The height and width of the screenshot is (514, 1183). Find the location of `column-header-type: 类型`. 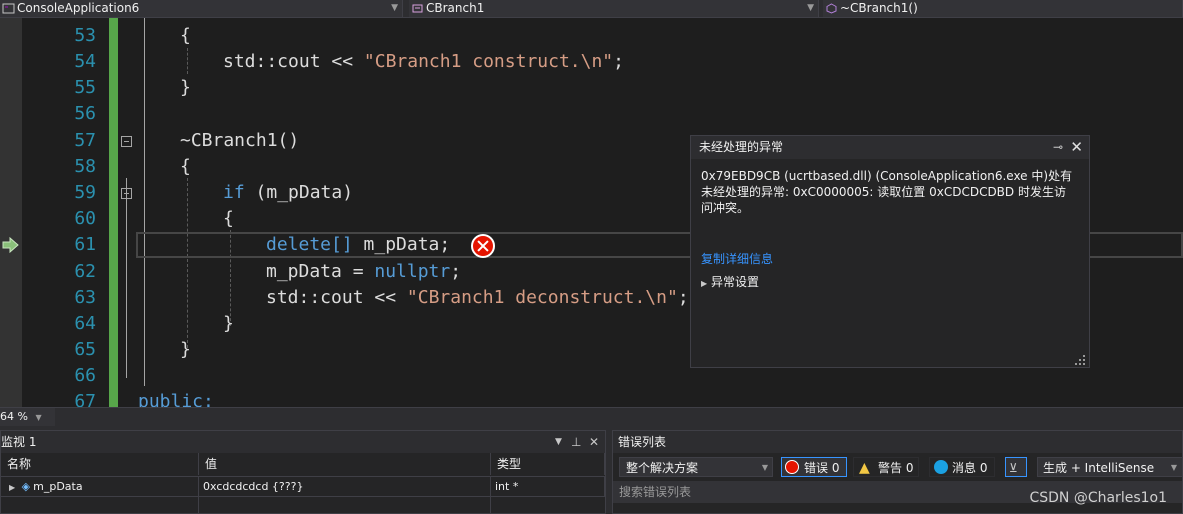

column-header-type: 类型 is located at coordinates (548, 464).